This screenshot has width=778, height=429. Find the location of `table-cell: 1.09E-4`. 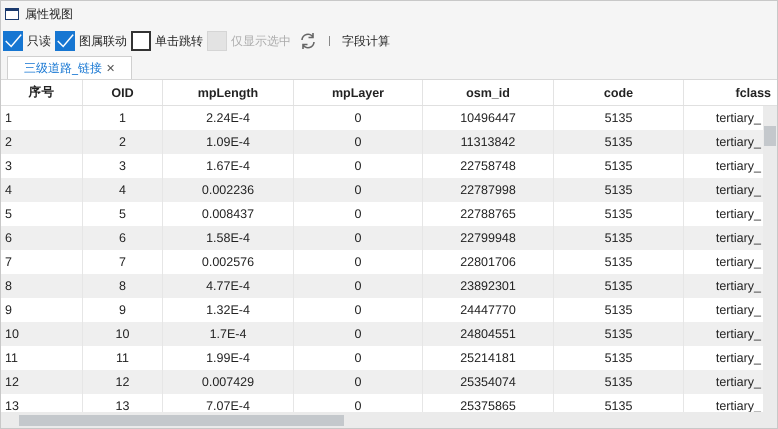

table-cell: 1.09E-4 is located at coordinates (228, 142).